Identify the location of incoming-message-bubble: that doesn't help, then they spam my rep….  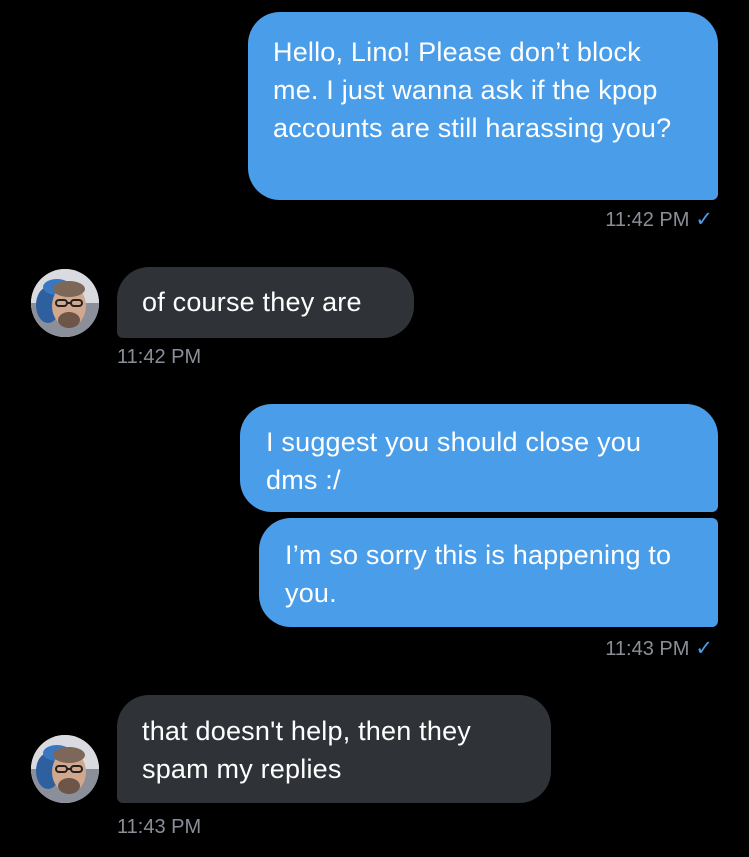
(334, 749).